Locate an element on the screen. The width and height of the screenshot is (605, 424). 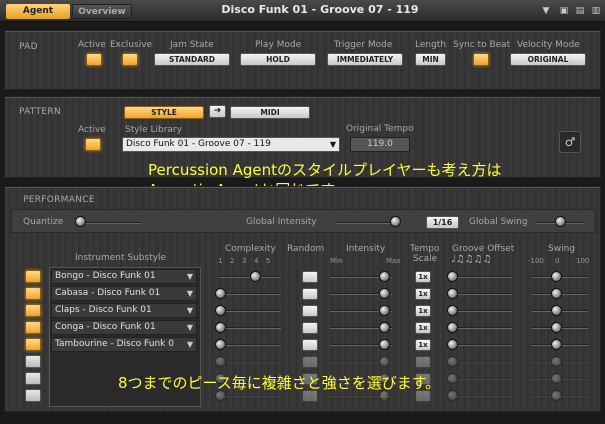
dropdown-arrow-icon: ▼ is located at coordinates (189, 310).